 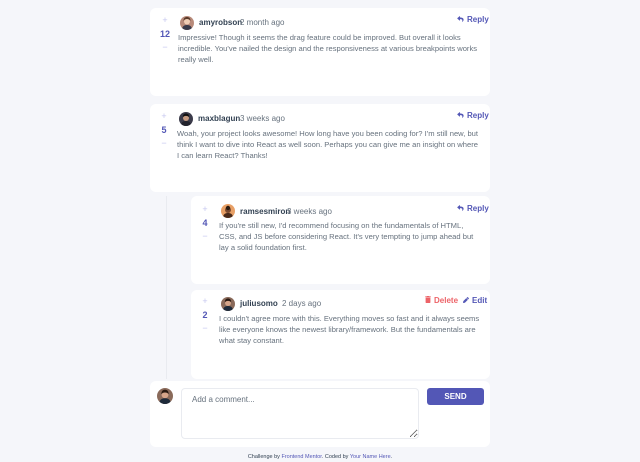 What do you see at coordinates (335, 457) in the screenshot?
I see `attribution-mid: . Coded by` at bounding box center [335, 457].